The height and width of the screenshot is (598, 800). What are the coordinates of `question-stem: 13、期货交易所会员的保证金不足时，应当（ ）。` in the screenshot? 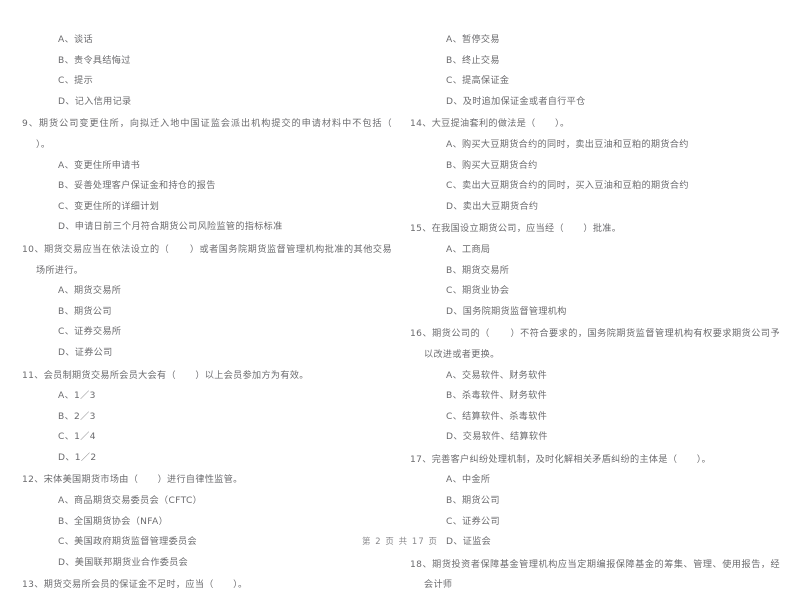 It's located at (207, 585).